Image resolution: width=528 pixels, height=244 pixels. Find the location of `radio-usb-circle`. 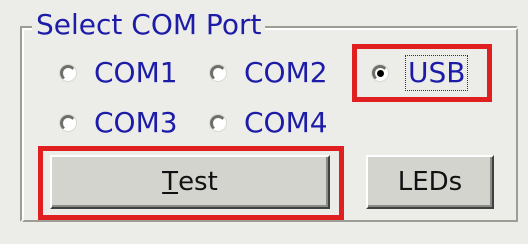

radio-usb-circle is located at coordinates (380, 73).